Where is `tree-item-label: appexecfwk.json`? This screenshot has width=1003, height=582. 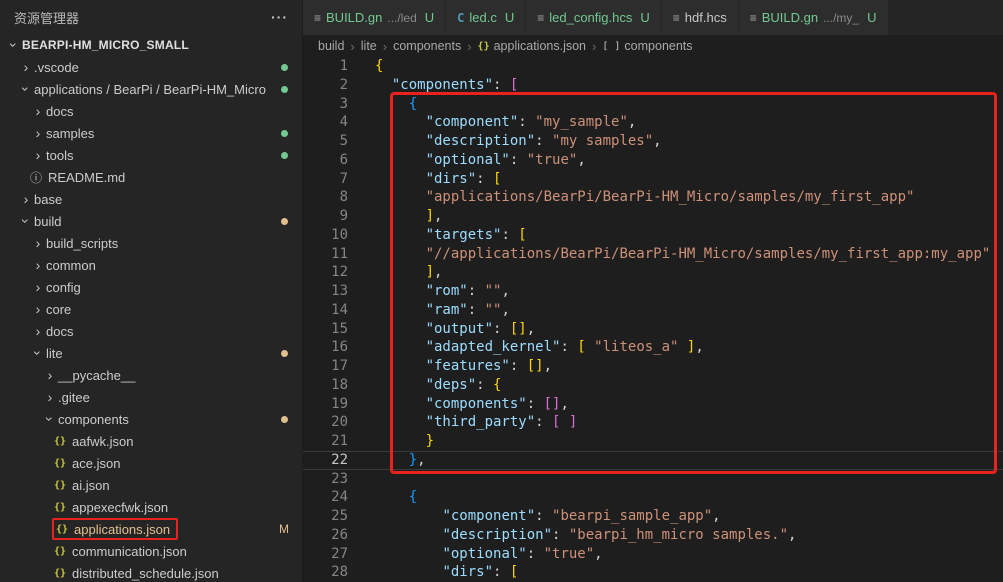
tree-item-label: appexecfwk.json is located at coordinates (120, 507).